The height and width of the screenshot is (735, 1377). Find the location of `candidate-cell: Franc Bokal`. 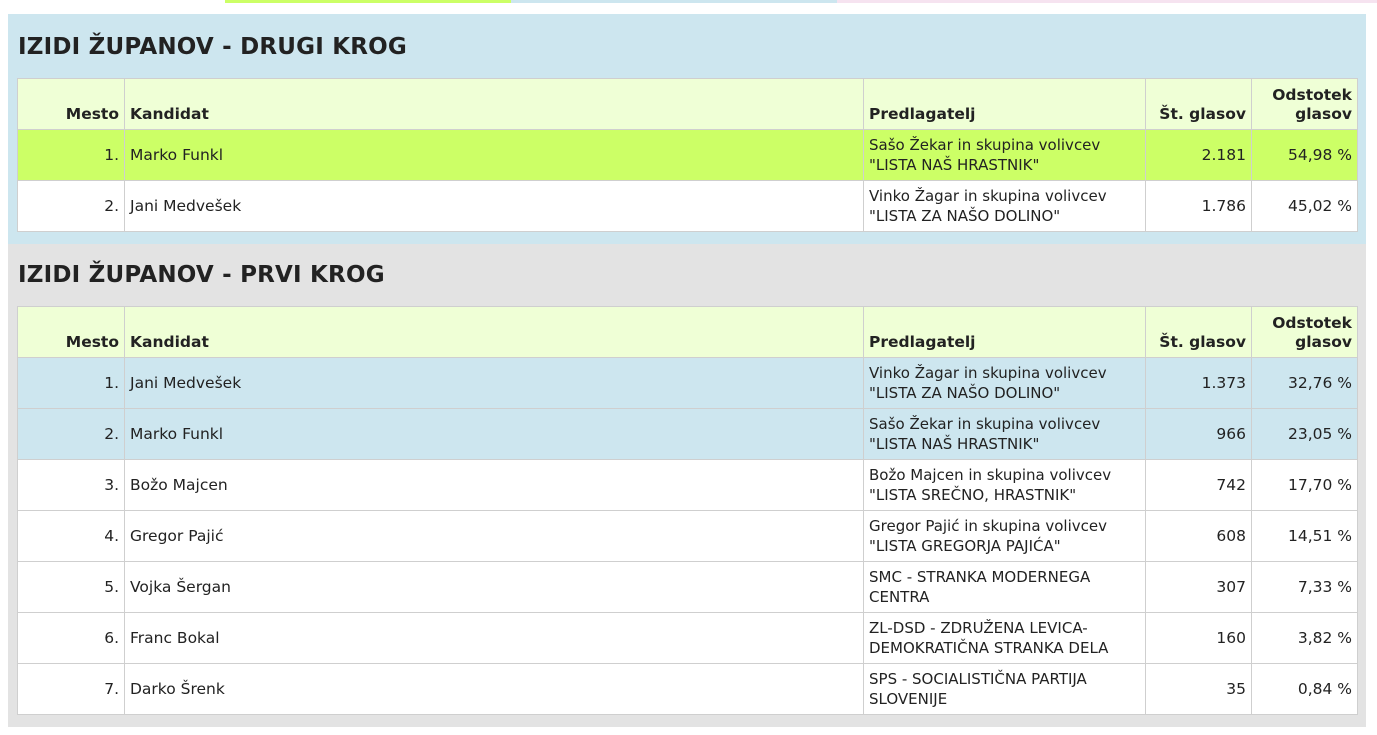

candidate-cell: Franc Bokal is located at coordinates (494, 638).